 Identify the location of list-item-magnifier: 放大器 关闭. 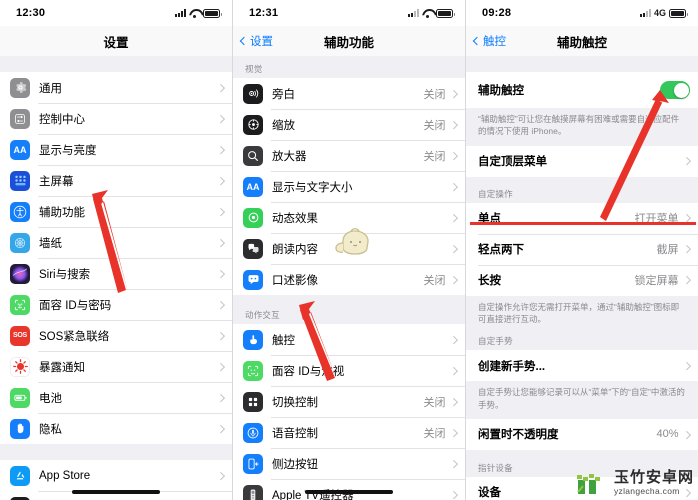
(349, 155).